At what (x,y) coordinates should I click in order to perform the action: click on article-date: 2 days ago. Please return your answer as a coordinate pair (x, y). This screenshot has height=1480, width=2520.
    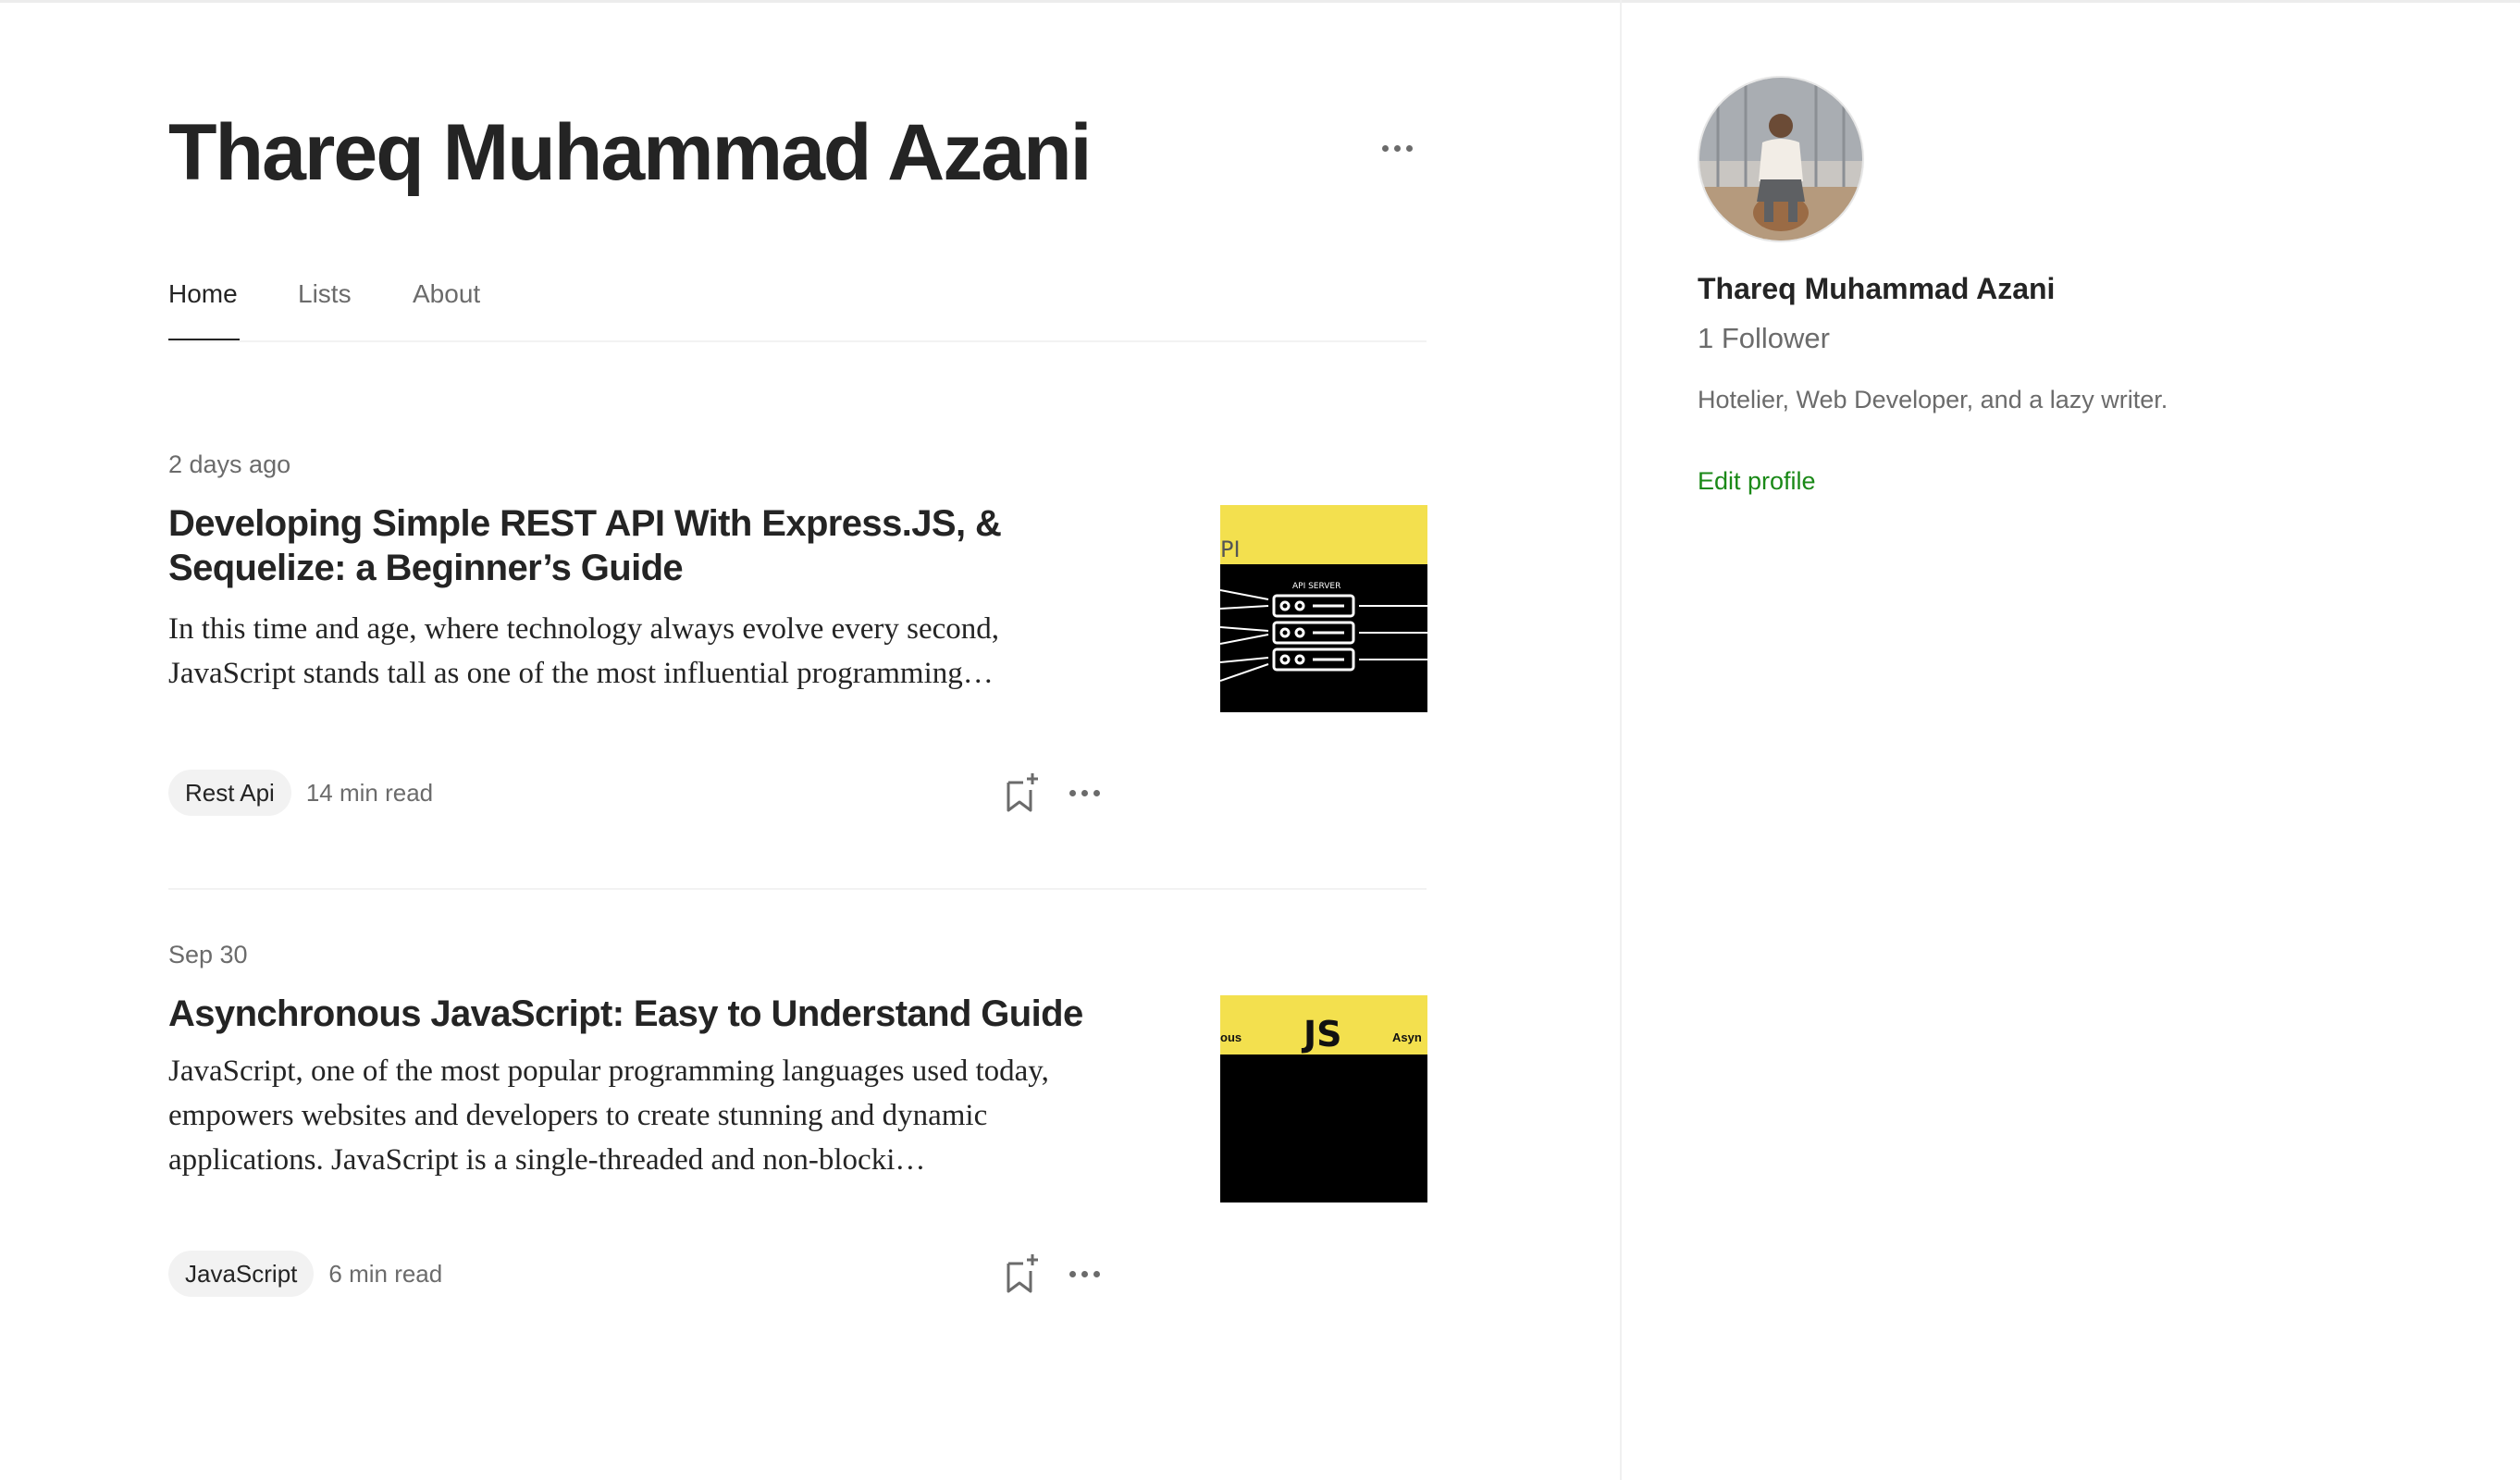
    Looking at the image, I should click on (229, 464).